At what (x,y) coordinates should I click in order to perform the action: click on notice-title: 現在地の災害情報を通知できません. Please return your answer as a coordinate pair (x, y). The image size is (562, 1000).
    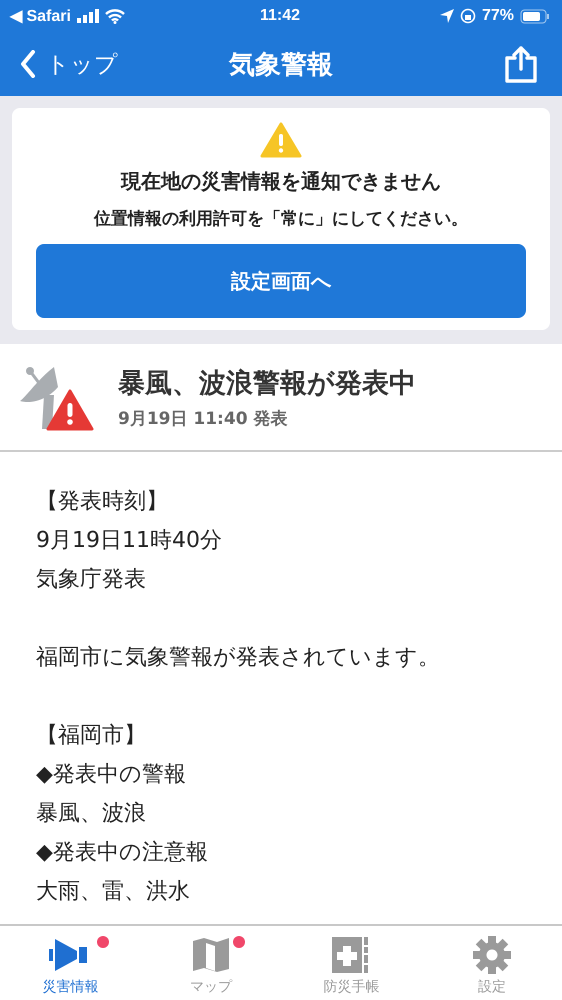
    Looking at the image, I should click on (281, 181).